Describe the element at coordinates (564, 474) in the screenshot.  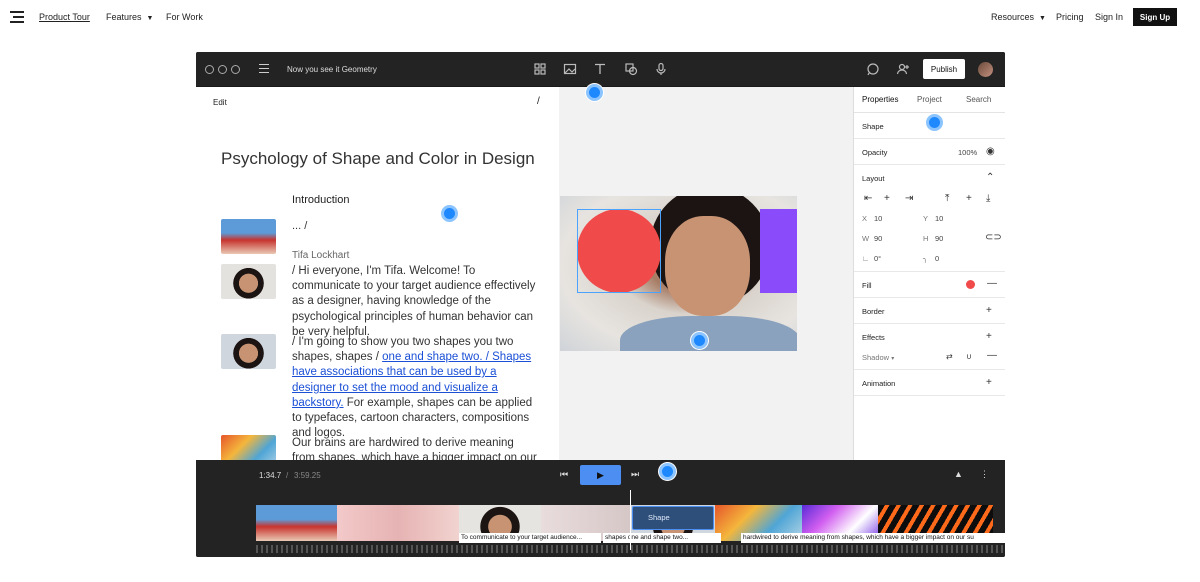
I see `skip-back-icon: ⏮` at that location.